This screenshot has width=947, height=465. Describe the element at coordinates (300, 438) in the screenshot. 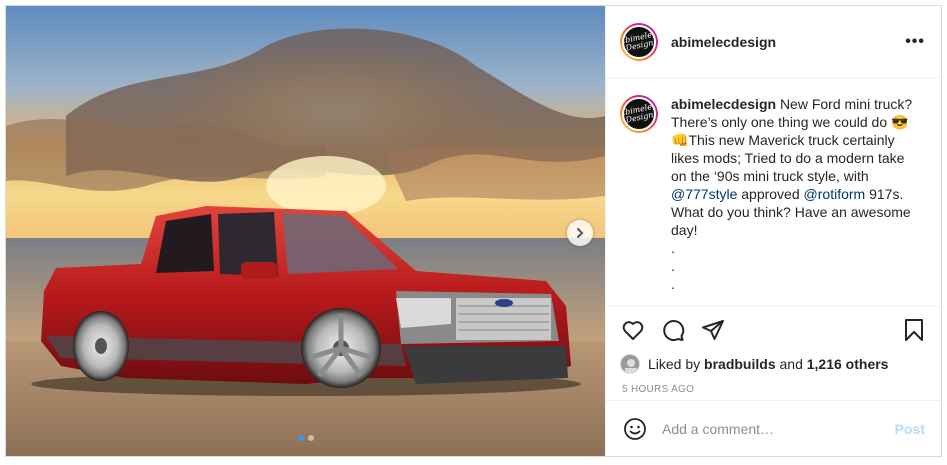

I see `carousel-dot-active` at that location.